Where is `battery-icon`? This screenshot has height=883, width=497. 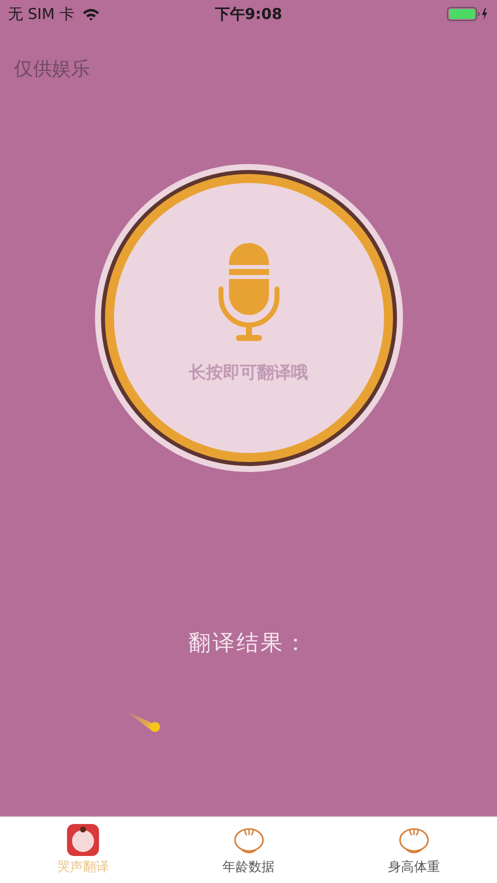 battery-icon is located at coordinates (468, 14).